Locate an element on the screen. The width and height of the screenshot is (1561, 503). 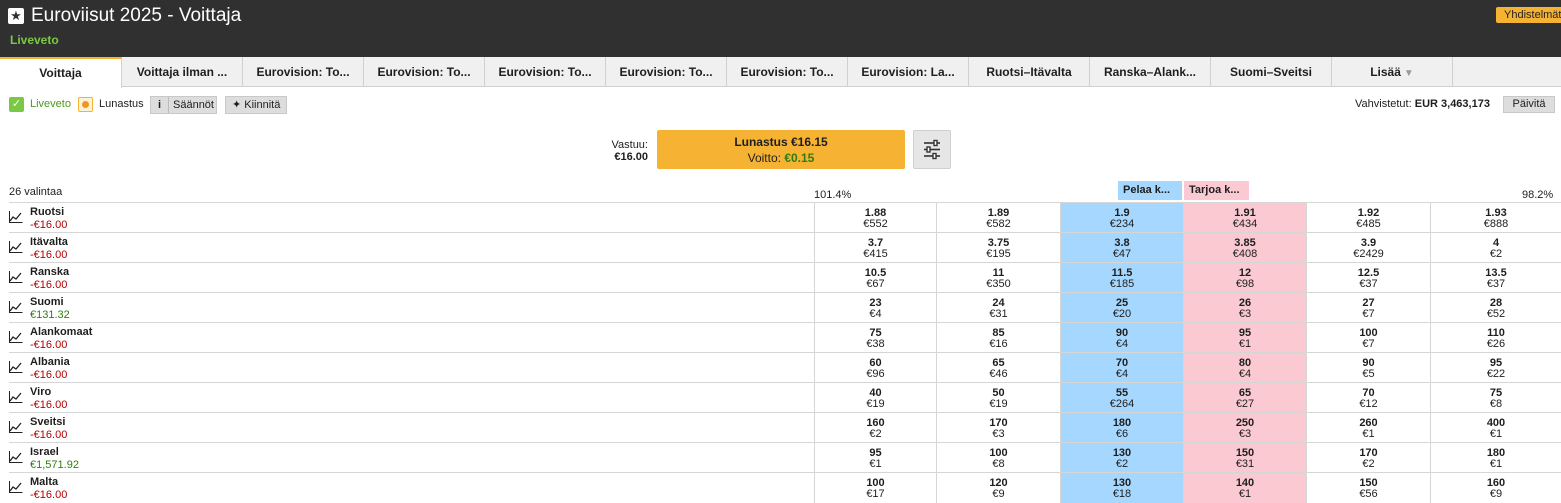
cashout-checkbox-icon is located at coordinates (85, 104).